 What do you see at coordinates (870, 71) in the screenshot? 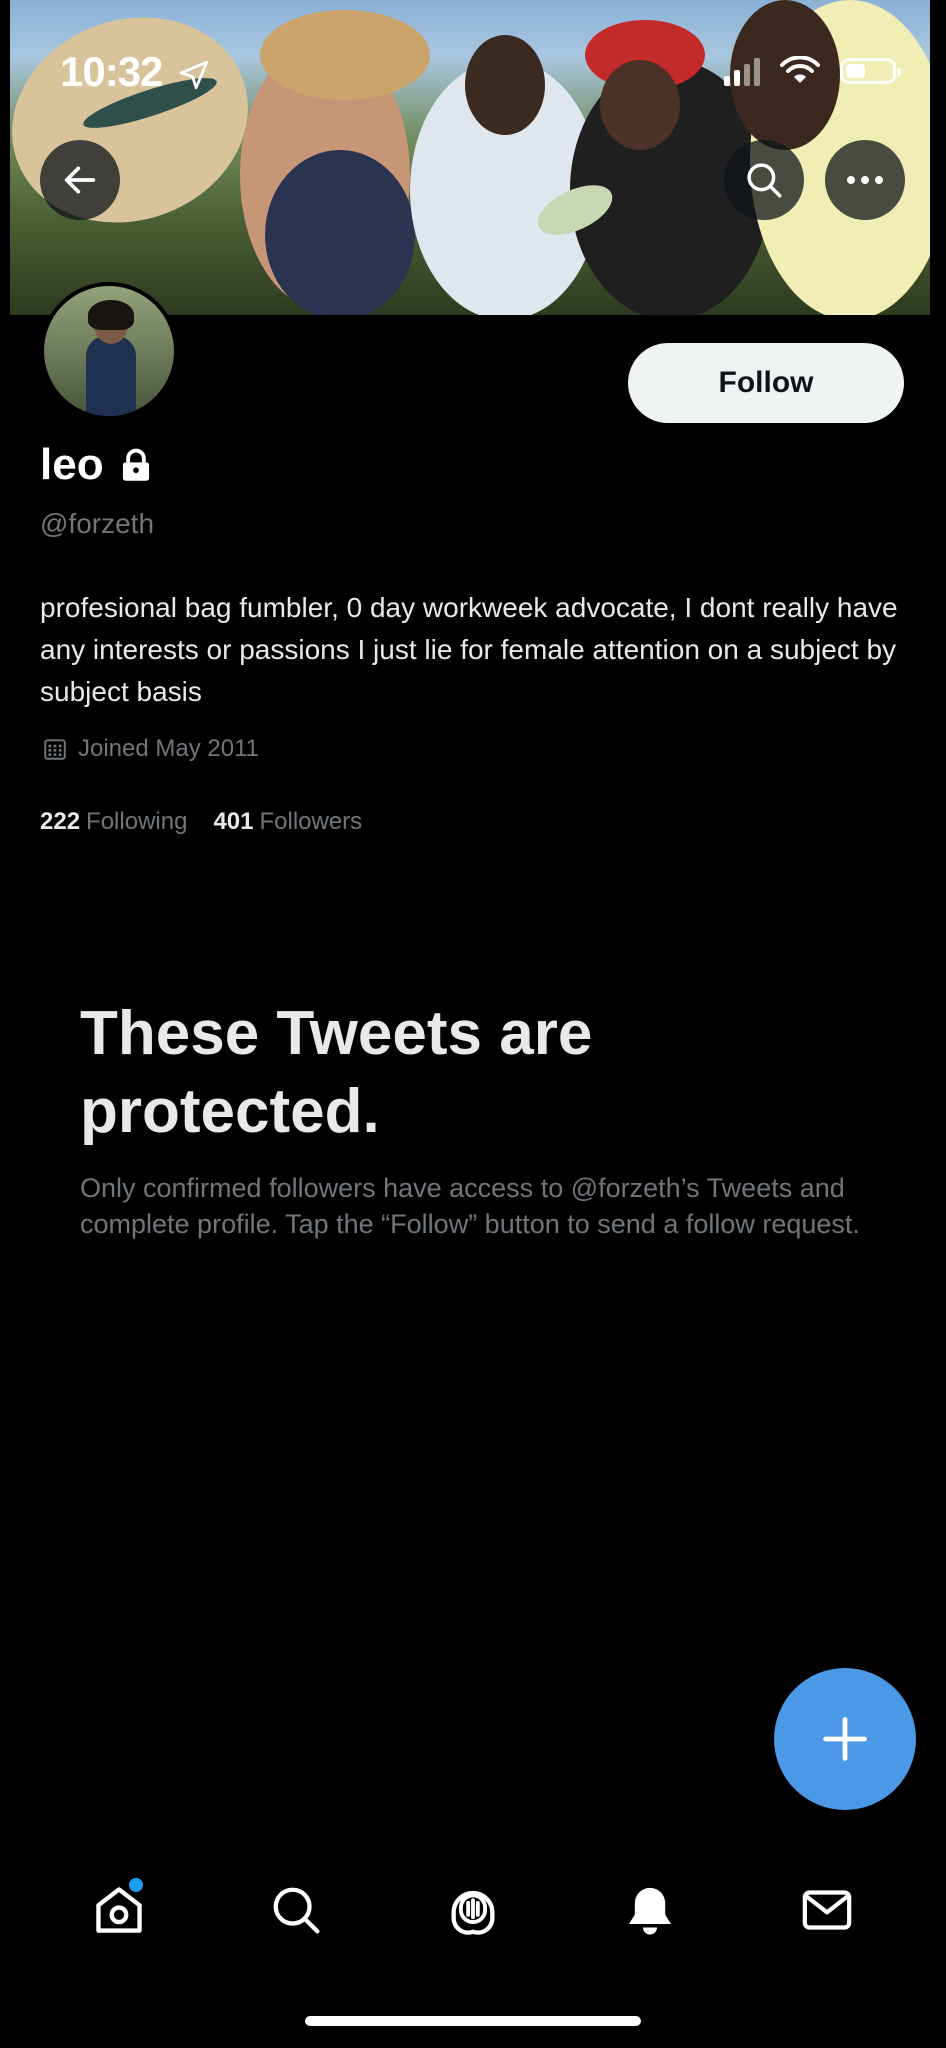
I see `battery-icon` at bounding box center [870, 71].